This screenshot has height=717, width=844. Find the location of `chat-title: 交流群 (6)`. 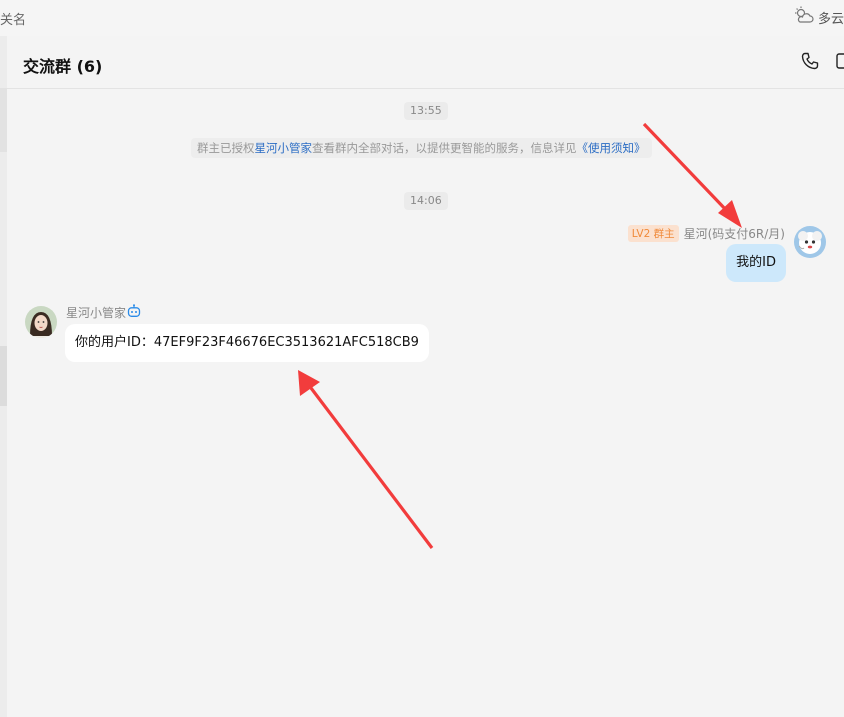

chat-title: 交流群 (6) is located at coordinates (63, 66).